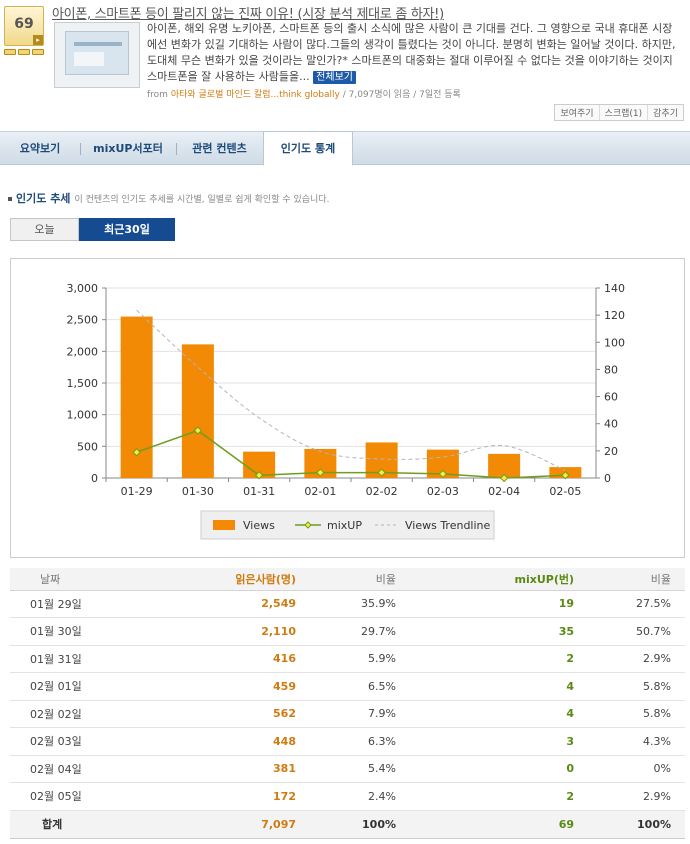  I want to click on tab-mixup-supporter: mixUP서포터, so click(128, 148).